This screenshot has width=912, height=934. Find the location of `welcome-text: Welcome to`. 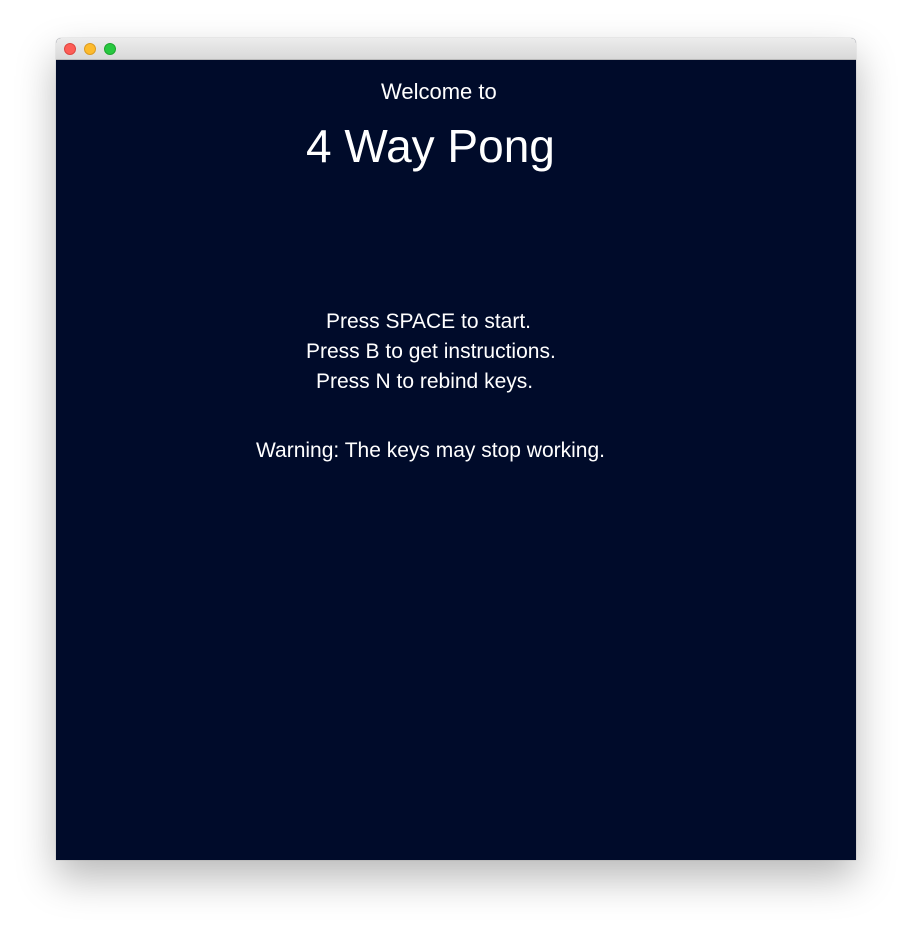

welcome-text: Welcome to is located at coordinates (439, 91).